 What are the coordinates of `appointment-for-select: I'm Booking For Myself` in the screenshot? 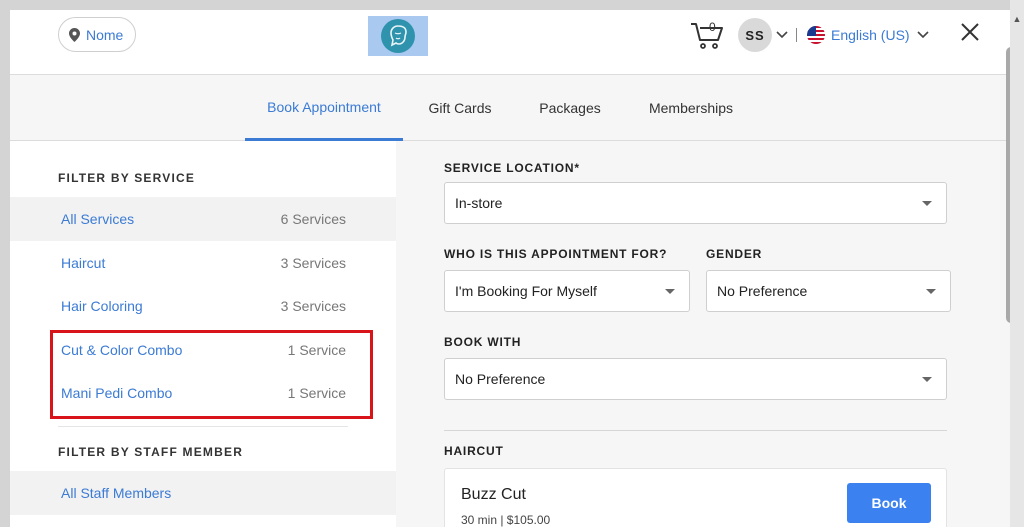 It's located at (567, 291).